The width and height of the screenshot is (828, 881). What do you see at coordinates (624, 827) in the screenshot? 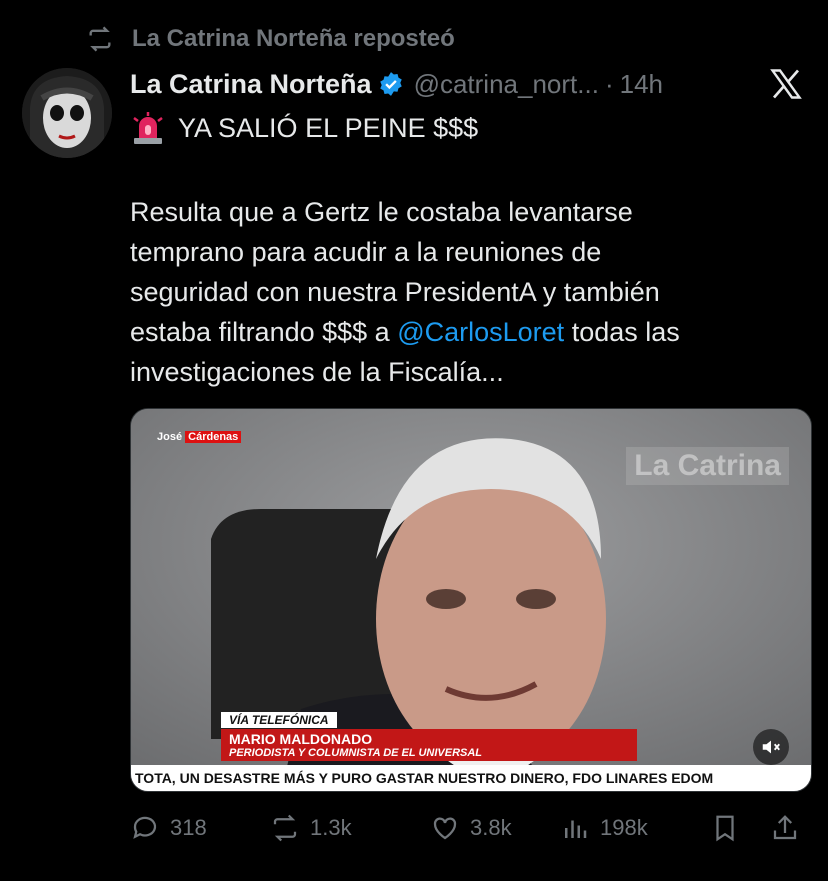
I see `view-count: 198k` at bounding box center [624, 827].